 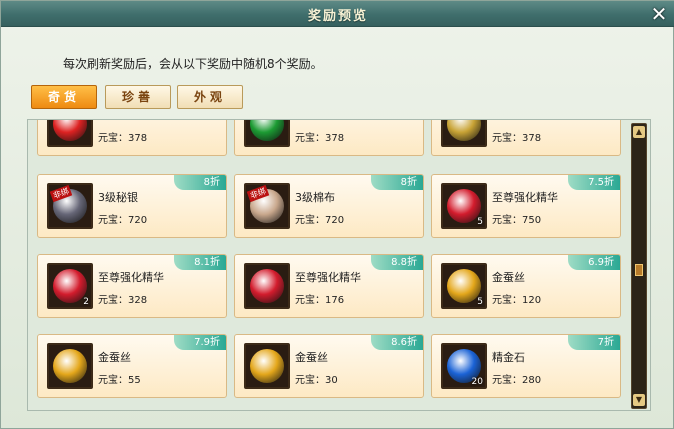 I want to click on tab-3: 外观, so click(x=210, y=97).